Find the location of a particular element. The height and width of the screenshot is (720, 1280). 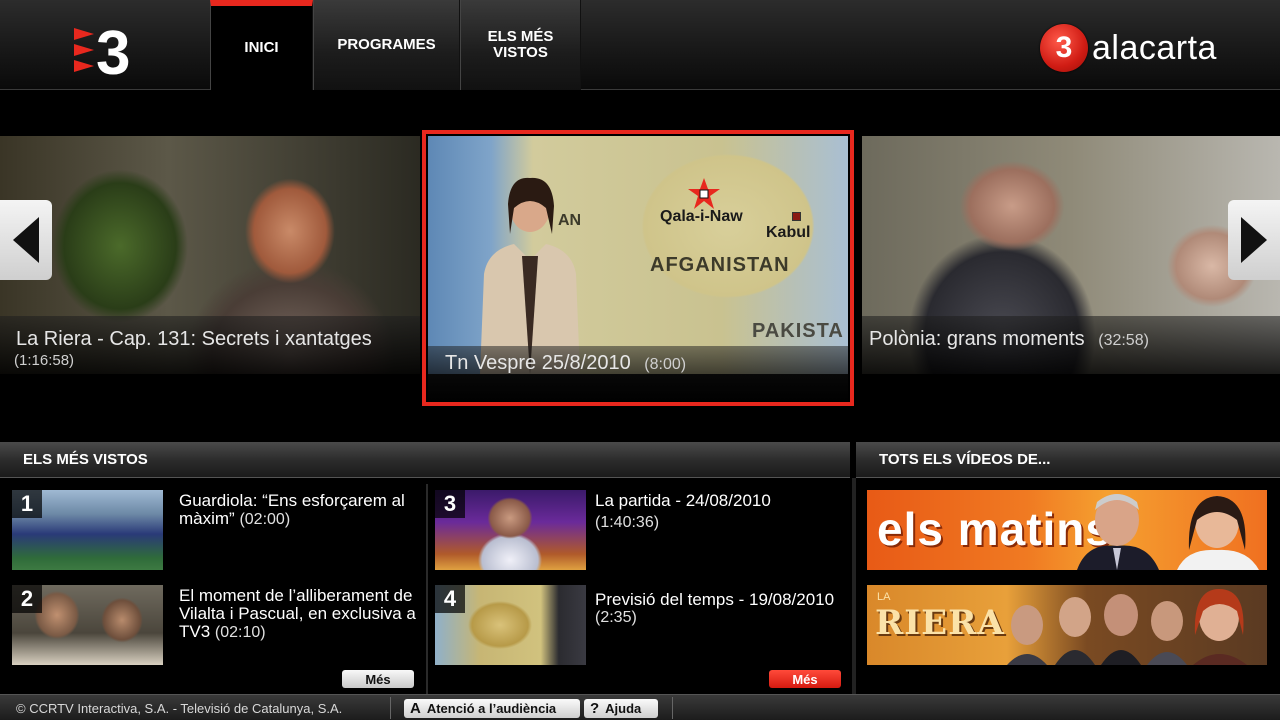

carousel-slide-3: Polònia: grans moments (32:58) is located at coordinates (1071, 255).